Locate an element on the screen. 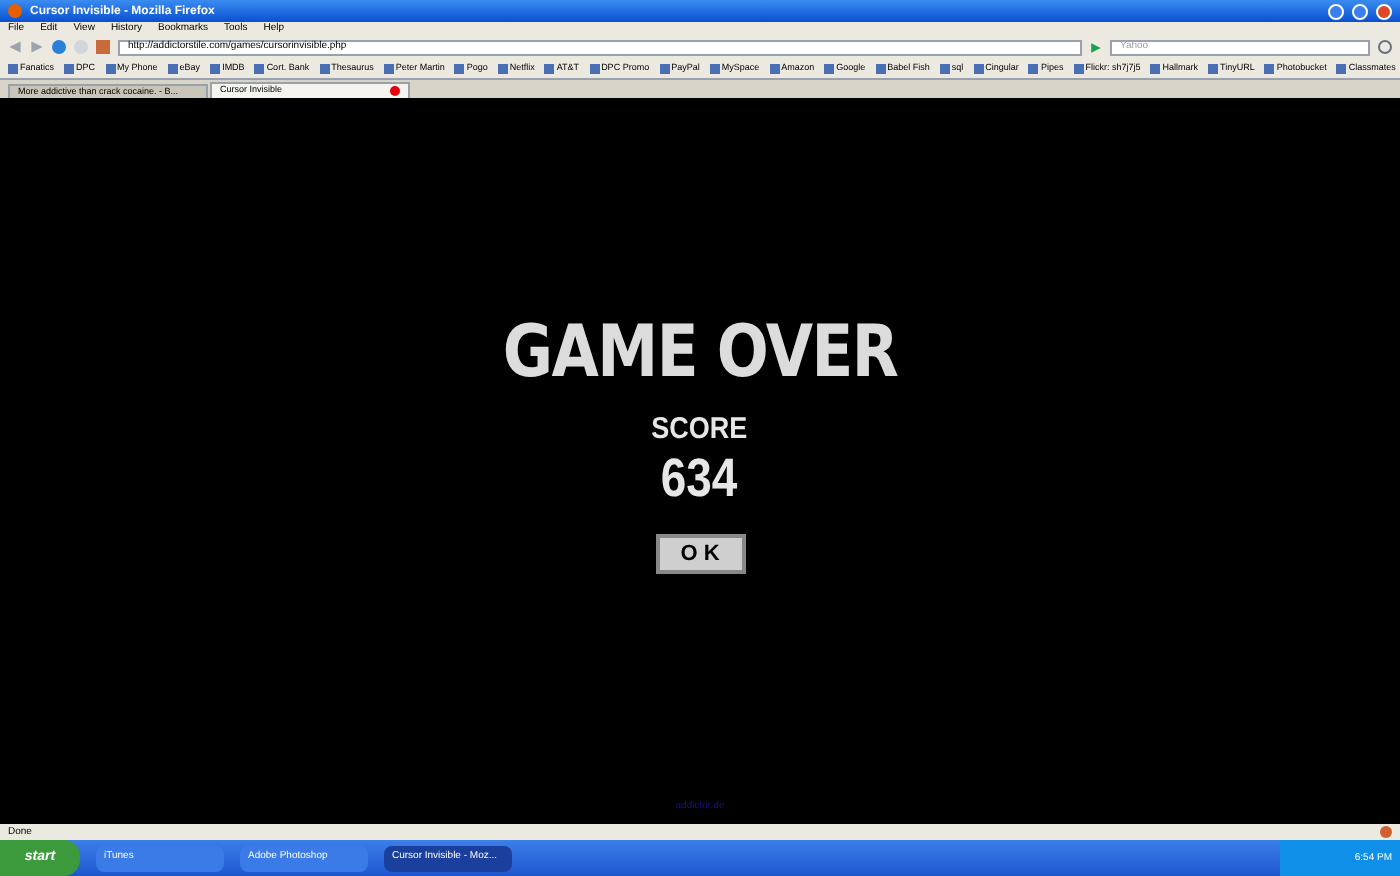 The height and width of the screenshot is (876, 1400). go-icon is located at coordinates (1096, 47).